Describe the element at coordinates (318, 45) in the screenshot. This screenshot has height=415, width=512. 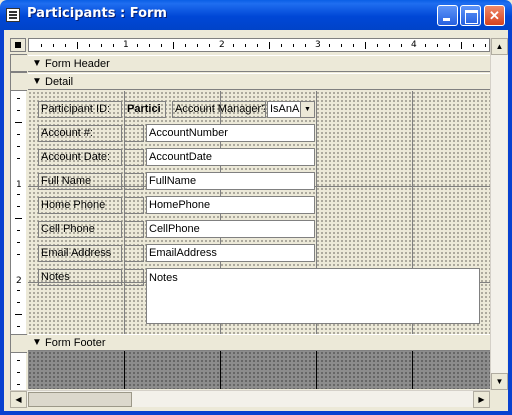
I see `ruler-label: 3` at that location.